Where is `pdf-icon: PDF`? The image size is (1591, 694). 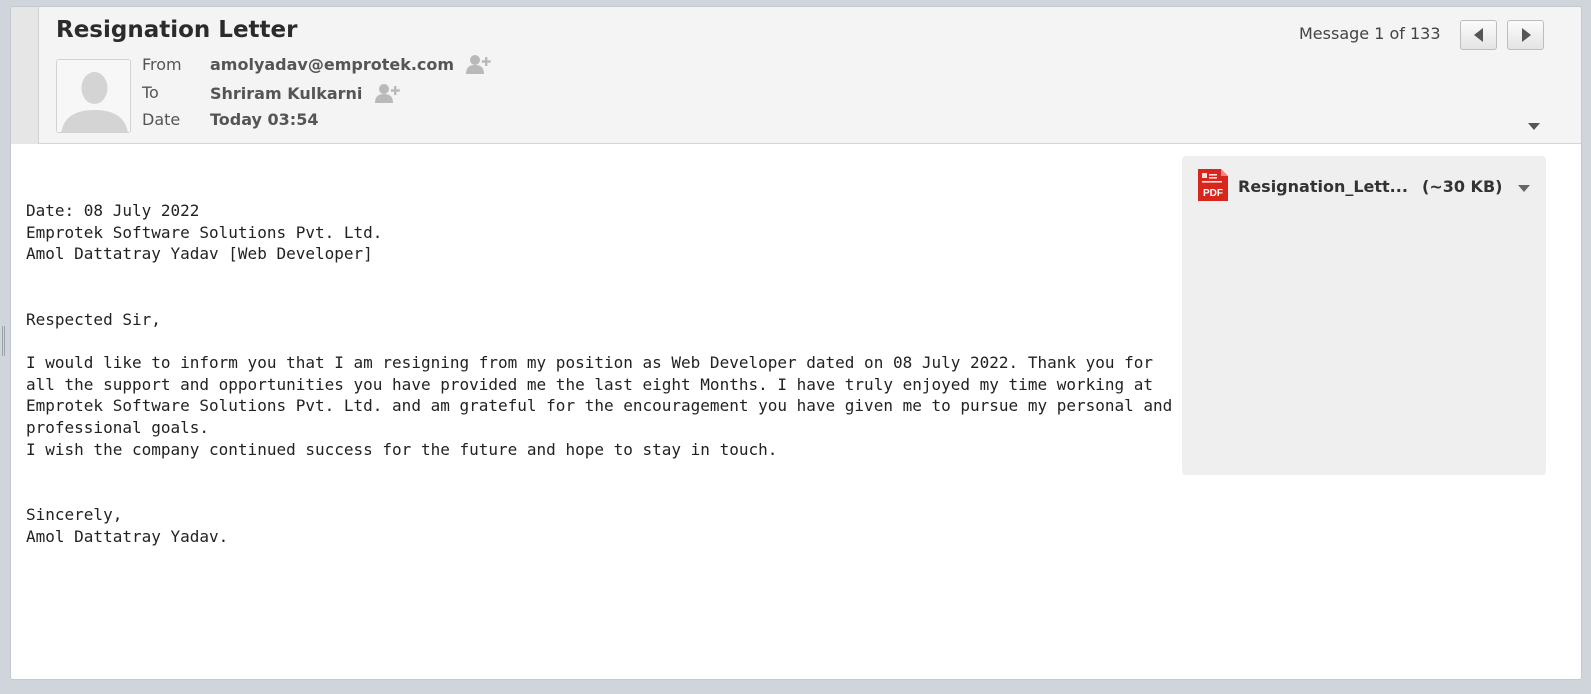 pdf-icon: PDF is located at coordinates (1212, 185).